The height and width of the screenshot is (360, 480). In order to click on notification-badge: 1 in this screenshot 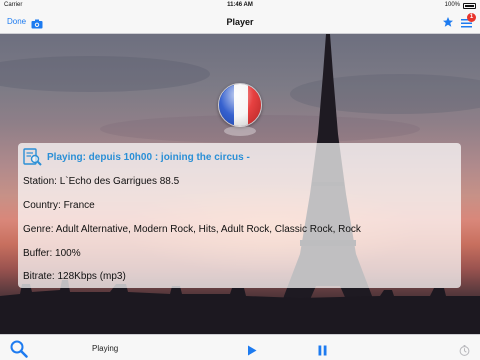, I will do `click(471, 17)`.